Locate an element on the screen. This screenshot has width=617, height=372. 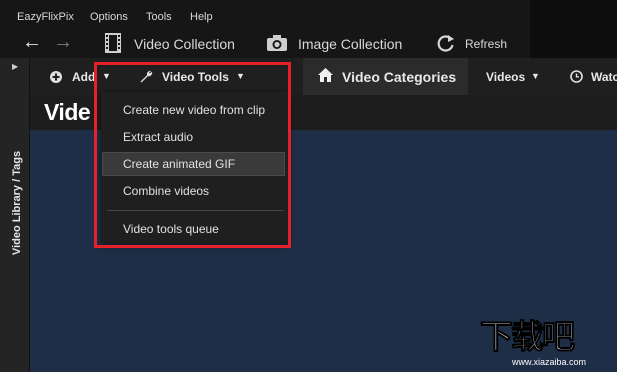
camera-icon is located at coordinates (277, 45).